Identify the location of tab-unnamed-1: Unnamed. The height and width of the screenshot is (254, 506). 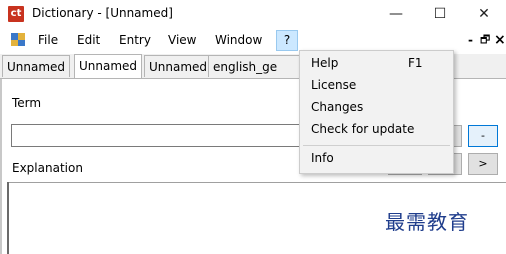
(36, 66).